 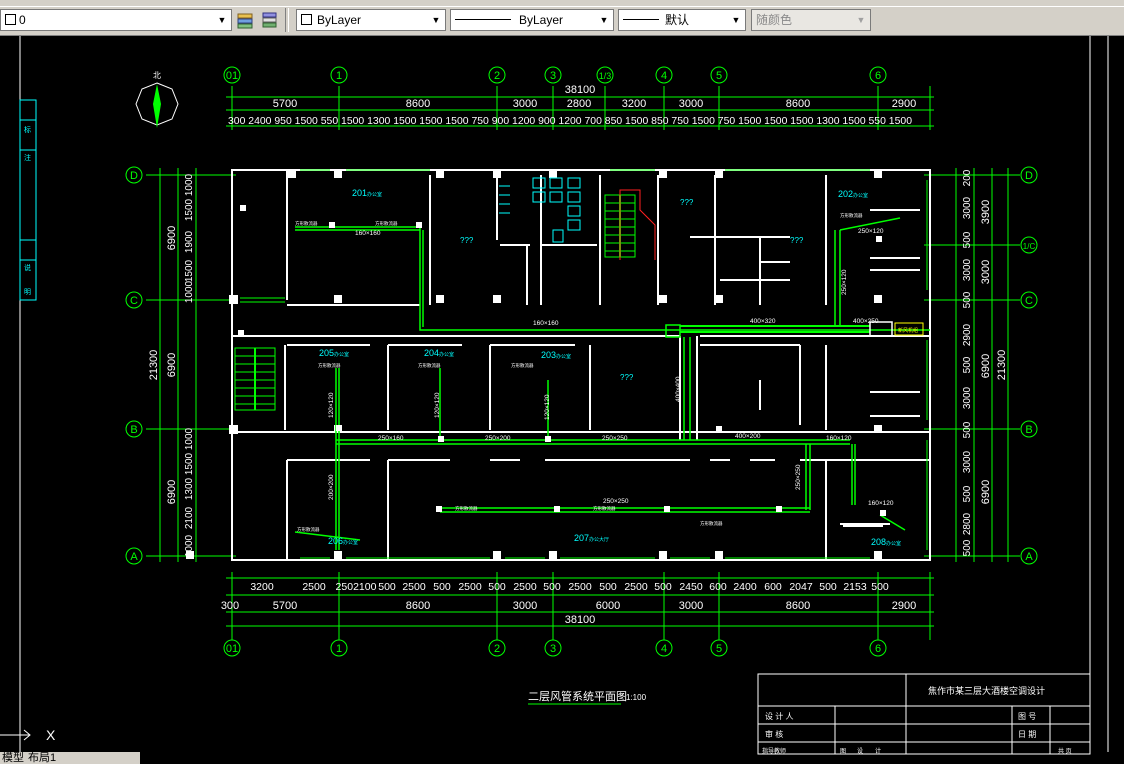 I want to click on fresh-air-unit: 新风机组, so click(x=909, y=329).